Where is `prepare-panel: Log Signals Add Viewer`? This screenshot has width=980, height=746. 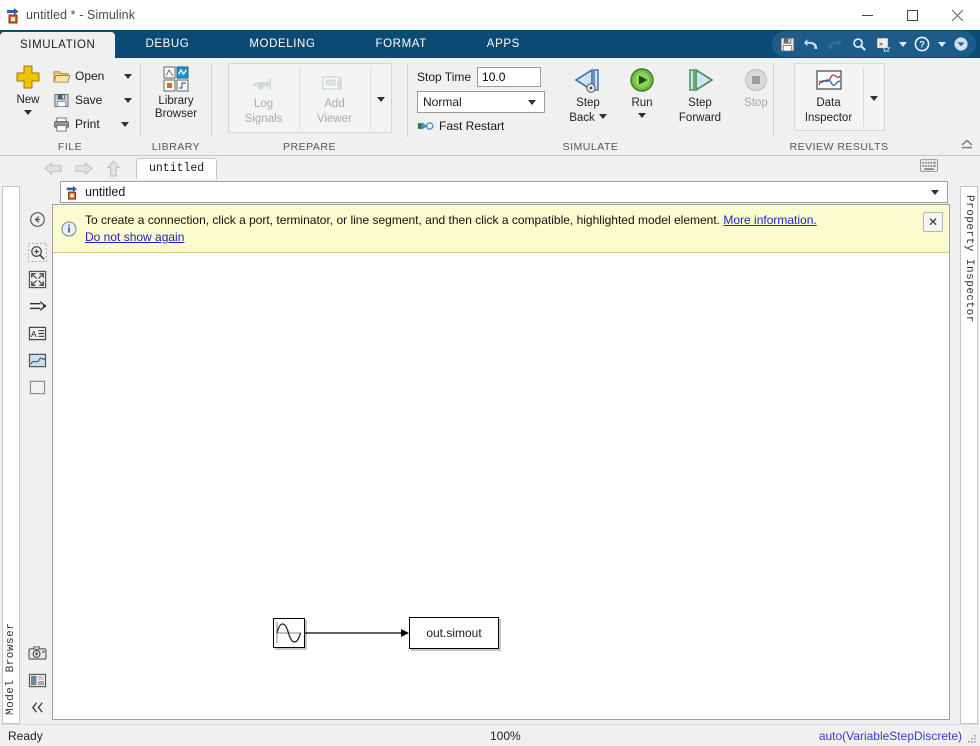 prepare-panel: Log Signals Add Viewer is located at coordinates (309, 98).